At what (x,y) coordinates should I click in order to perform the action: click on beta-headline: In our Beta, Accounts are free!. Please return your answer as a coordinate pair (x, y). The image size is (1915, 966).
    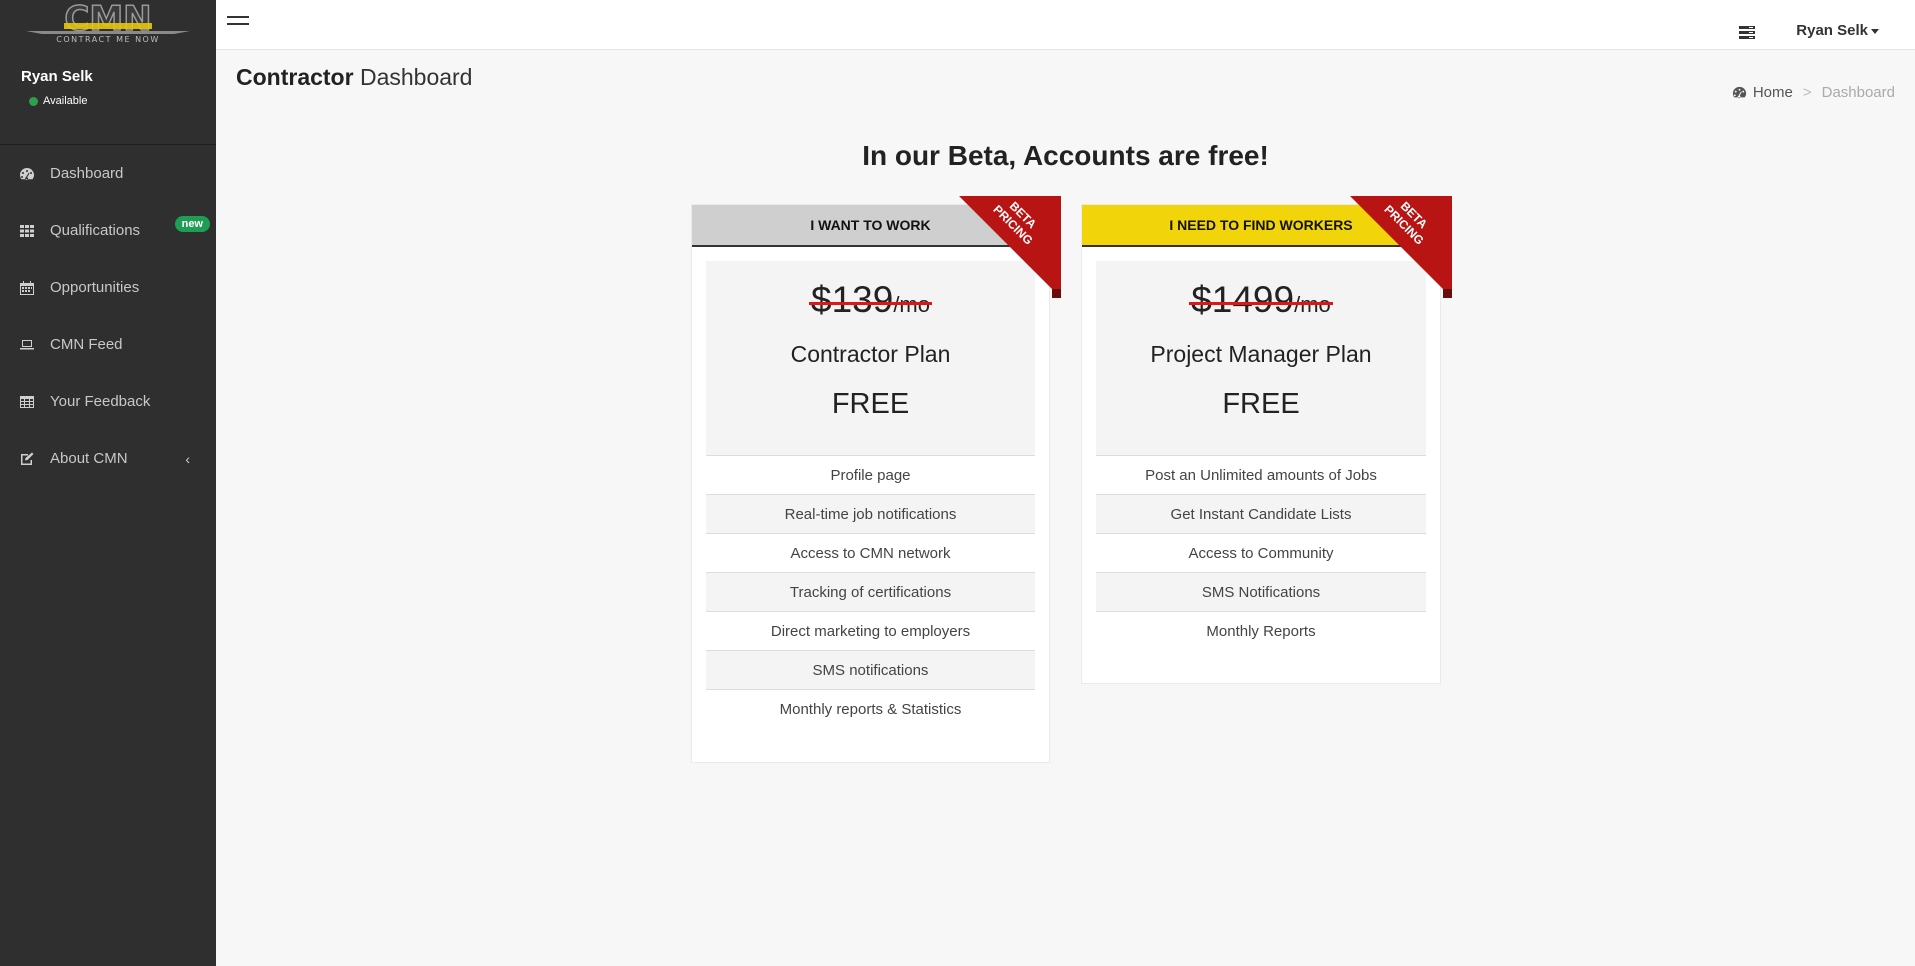
    Looking at the image, I should click on (1065, 155).